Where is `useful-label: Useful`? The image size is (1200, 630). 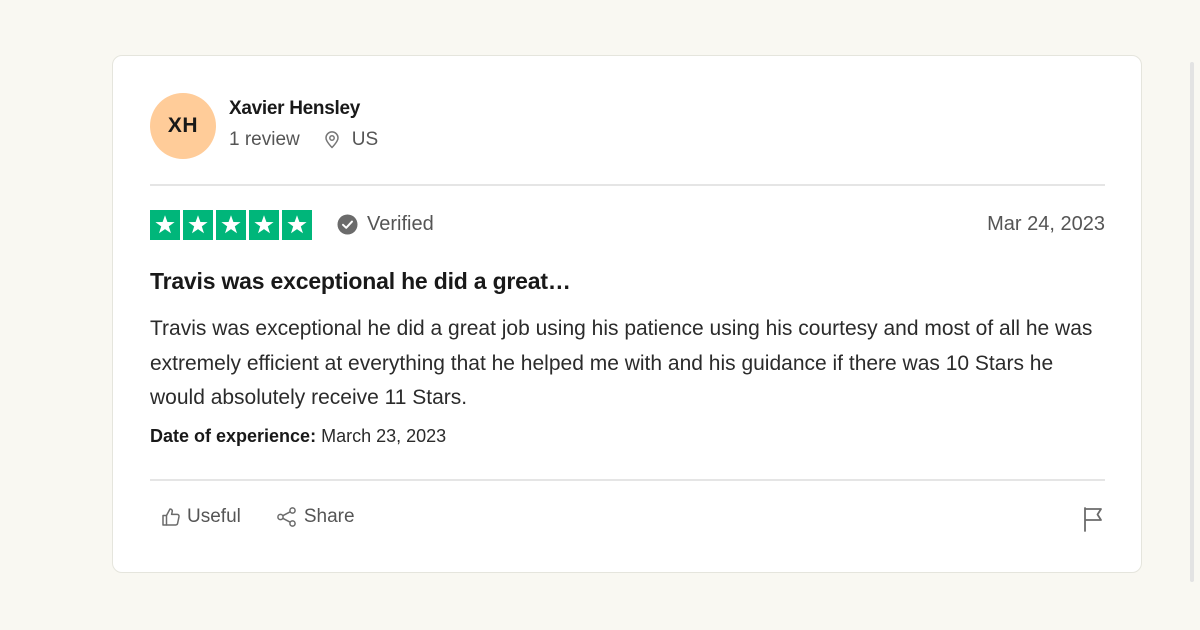 useful-label: Useful is located at coordinates (214, 516).